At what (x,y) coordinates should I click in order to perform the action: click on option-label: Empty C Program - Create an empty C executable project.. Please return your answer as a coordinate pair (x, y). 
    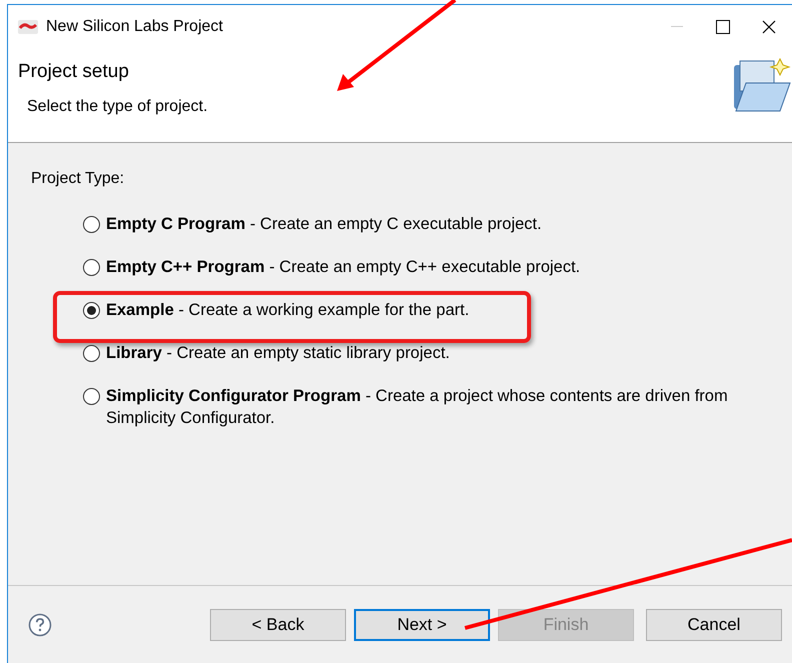
    Looking at the image, I should click on (324, 224).